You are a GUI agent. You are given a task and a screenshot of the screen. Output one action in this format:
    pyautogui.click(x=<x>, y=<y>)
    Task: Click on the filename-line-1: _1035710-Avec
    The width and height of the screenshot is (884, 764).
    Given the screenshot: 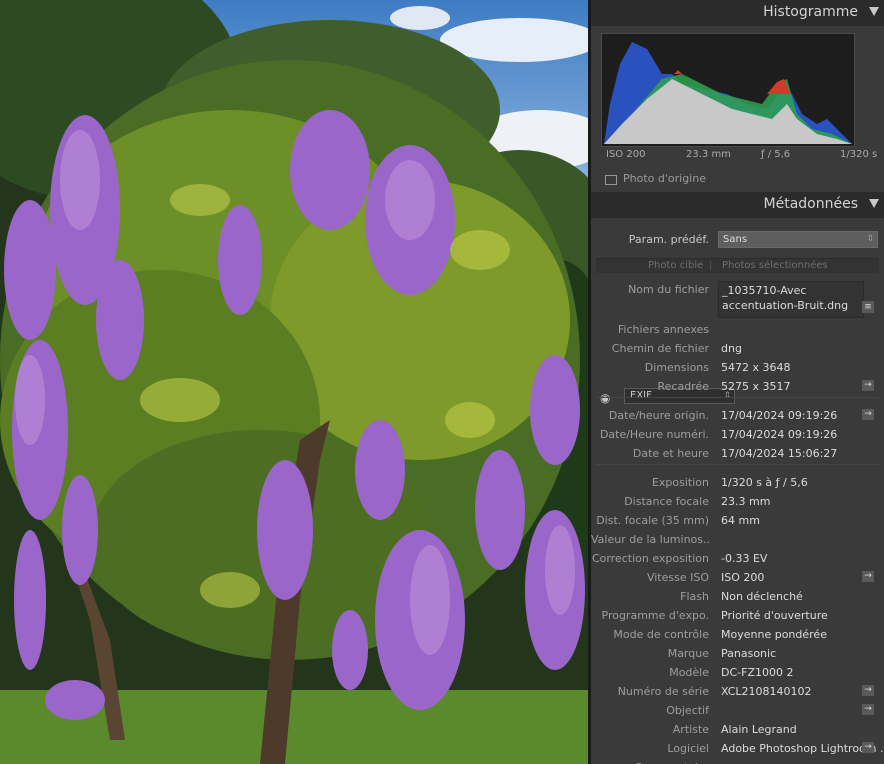 What is the action you would take?
    pyautogui.click(x=764, y=290)
    